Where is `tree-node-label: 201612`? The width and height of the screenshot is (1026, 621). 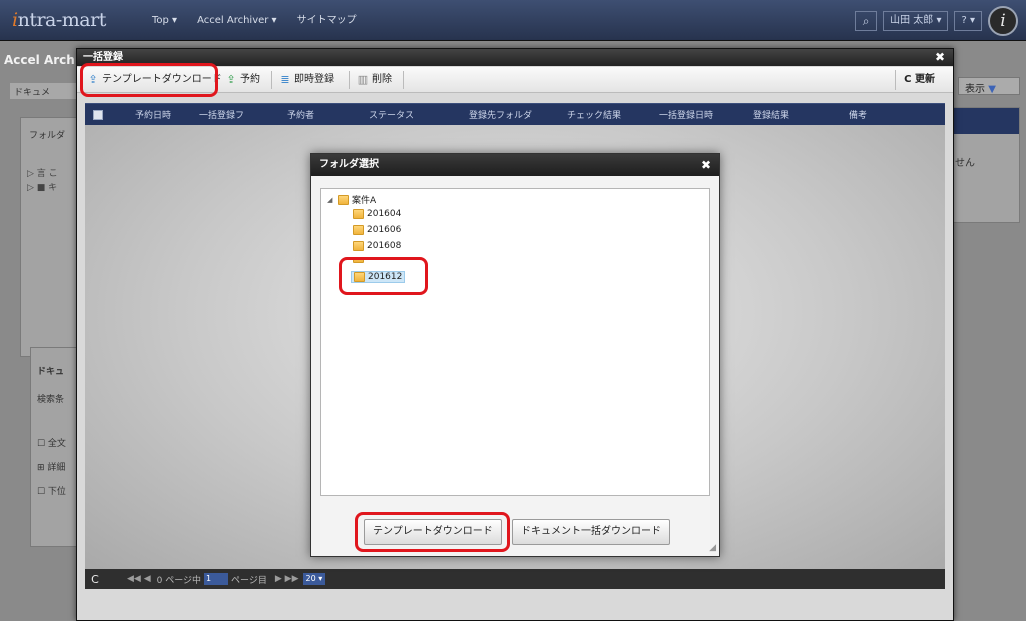
tree-node-label: 201612 is located at coordinates (385, 277).